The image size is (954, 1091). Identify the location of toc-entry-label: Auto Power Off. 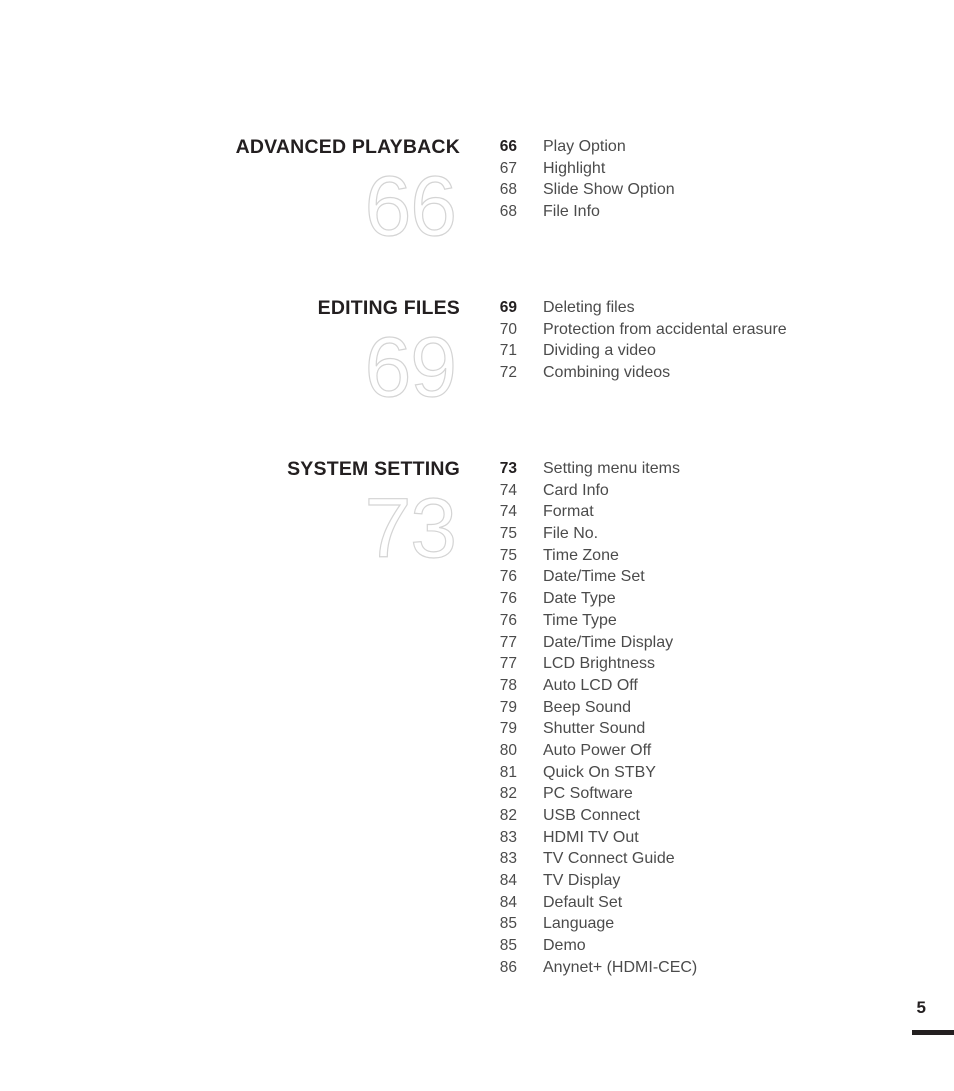
(597, 750).